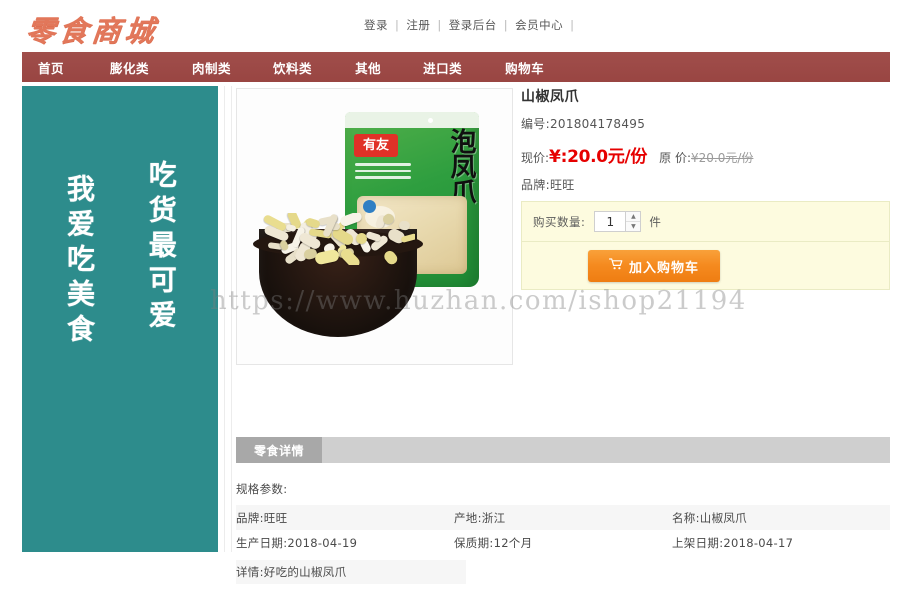 The width and height of the screenshot is (900, 594). I want to click on product-photo: 有友 泡凤爪, so click(374, 226).